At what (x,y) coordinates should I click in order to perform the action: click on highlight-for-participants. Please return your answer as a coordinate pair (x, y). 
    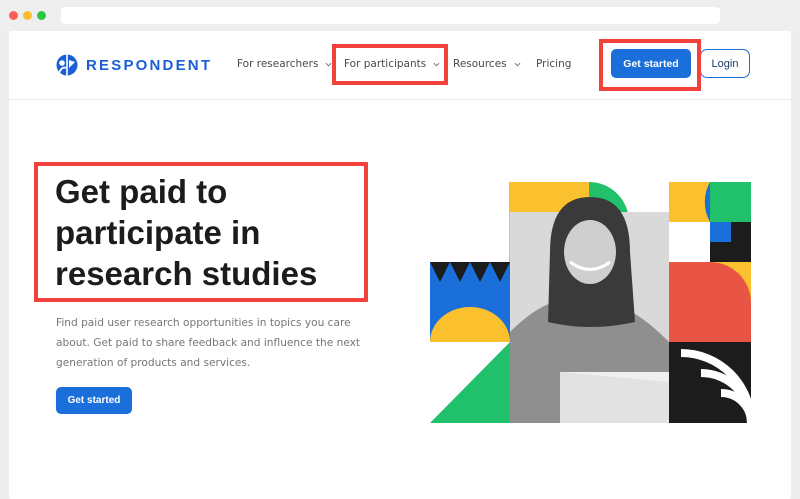
    Looking at the image, I should click on (390, 64).